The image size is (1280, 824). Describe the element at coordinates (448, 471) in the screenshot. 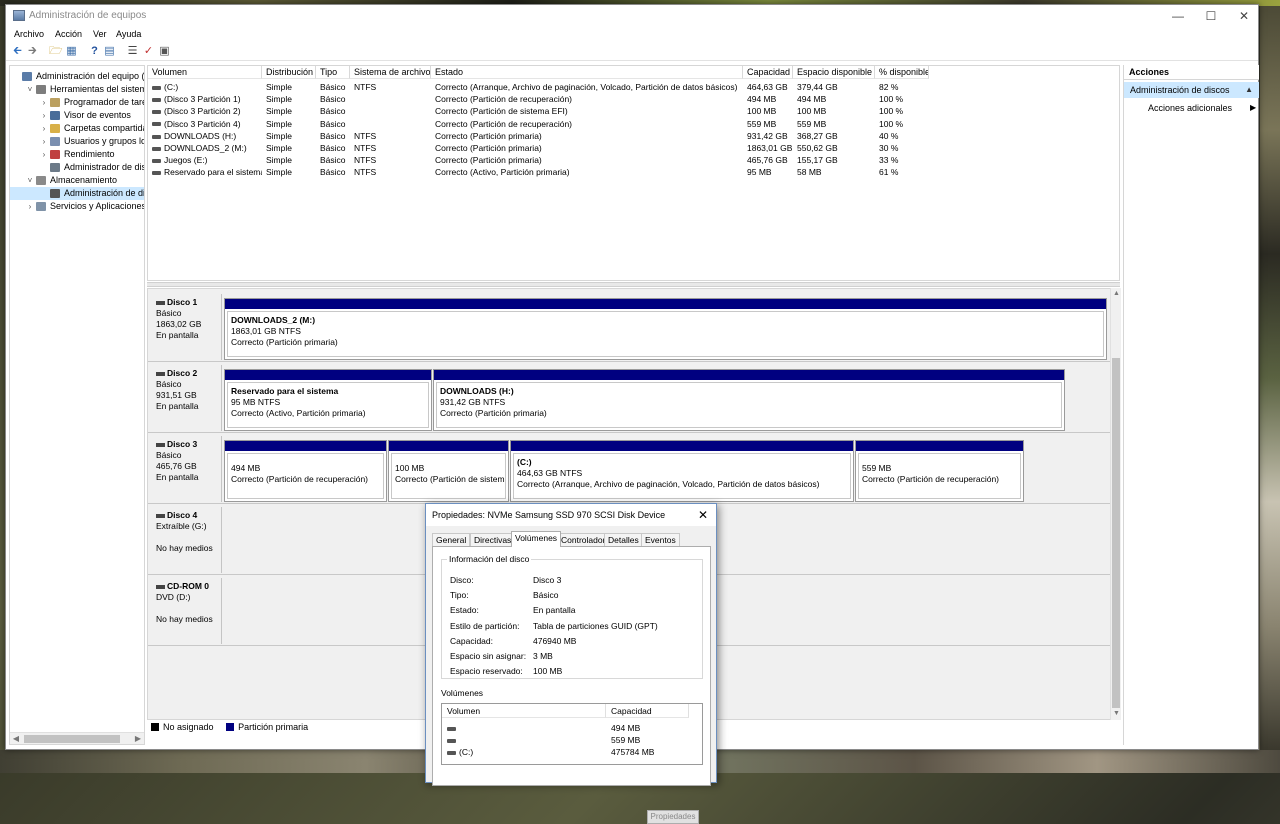

I see `partition-block: 100 MB Correcto (Partición de sistem` at that location.